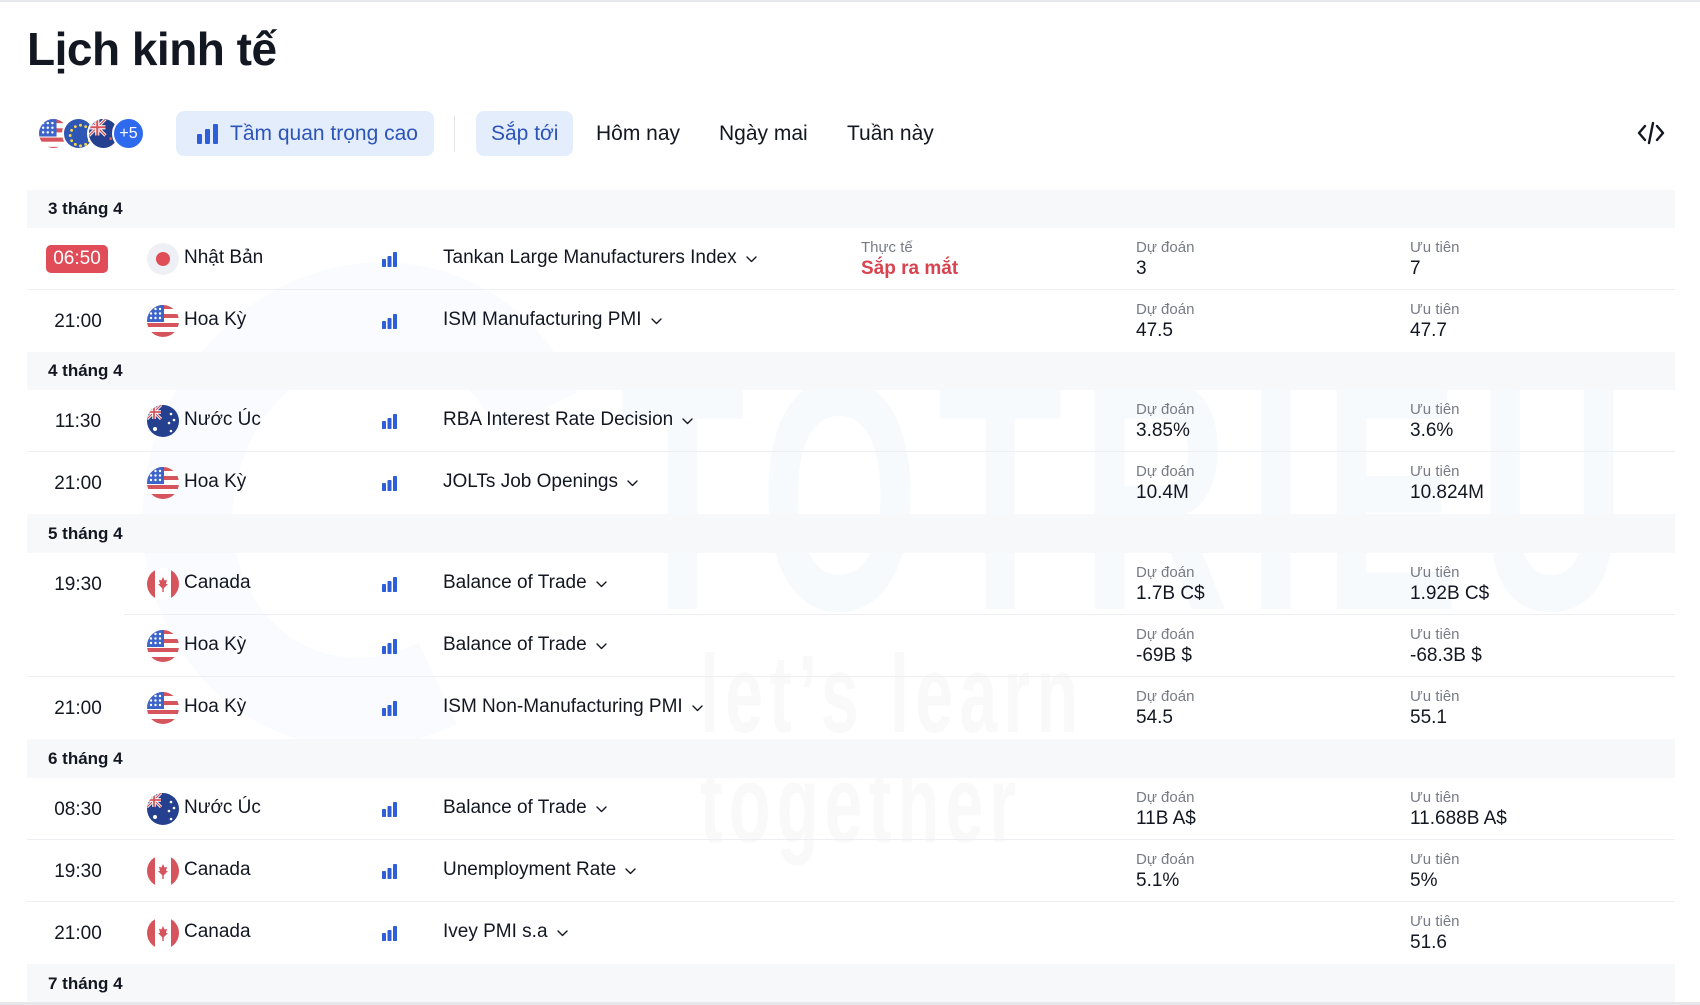  I want to click on previous: Ưu tiên 3.6%, so click(1435, 422).